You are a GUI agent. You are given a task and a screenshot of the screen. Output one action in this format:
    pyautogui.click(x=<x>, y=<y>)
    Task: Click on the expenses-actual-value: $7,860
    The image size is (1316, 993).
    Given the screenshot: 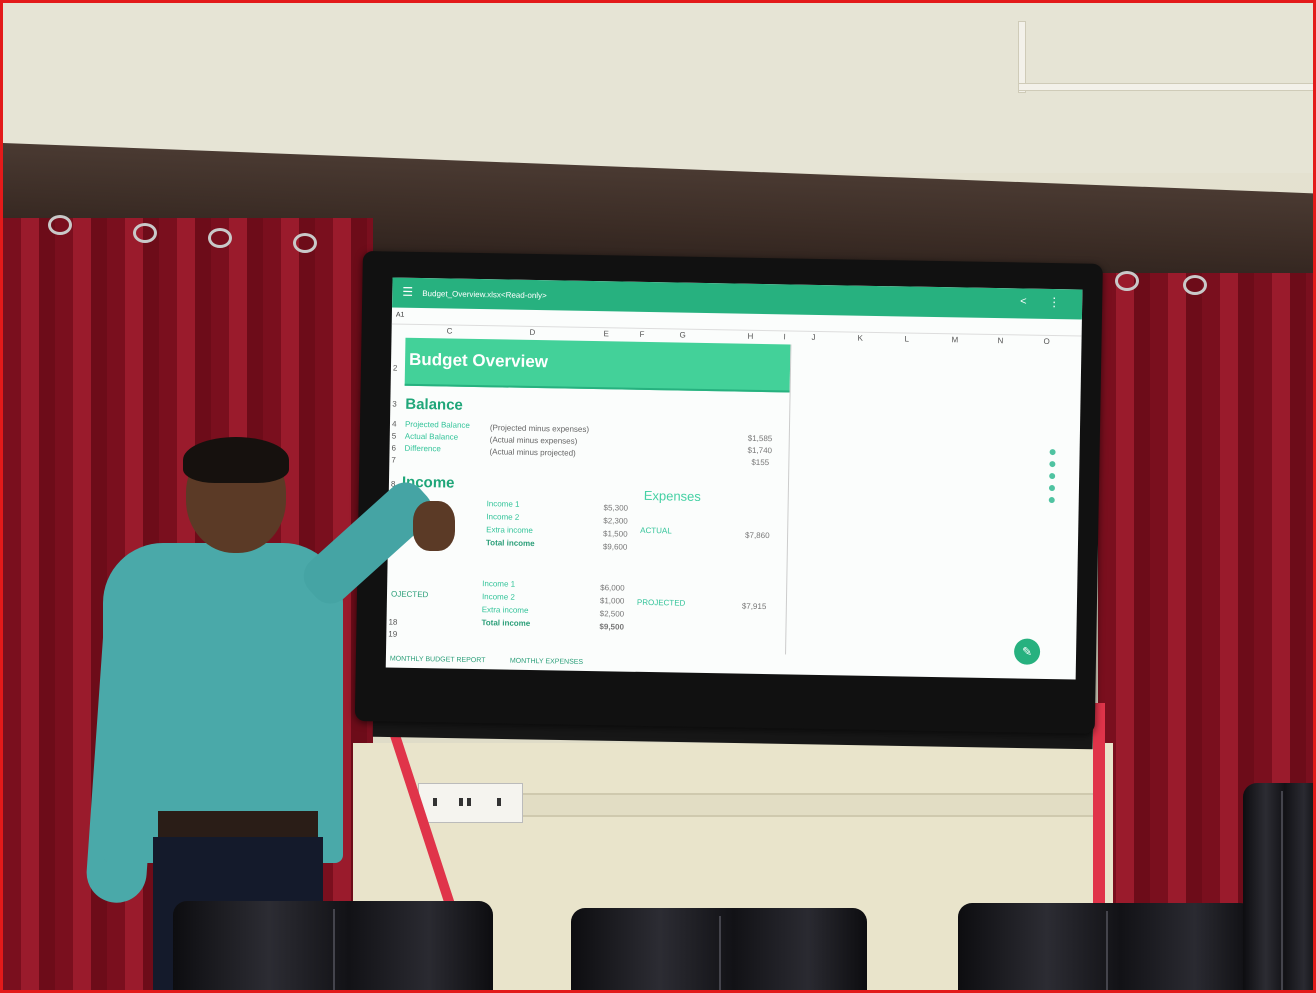 What is the action you would take?
    pyautogui.click(x=757, y=535)
    